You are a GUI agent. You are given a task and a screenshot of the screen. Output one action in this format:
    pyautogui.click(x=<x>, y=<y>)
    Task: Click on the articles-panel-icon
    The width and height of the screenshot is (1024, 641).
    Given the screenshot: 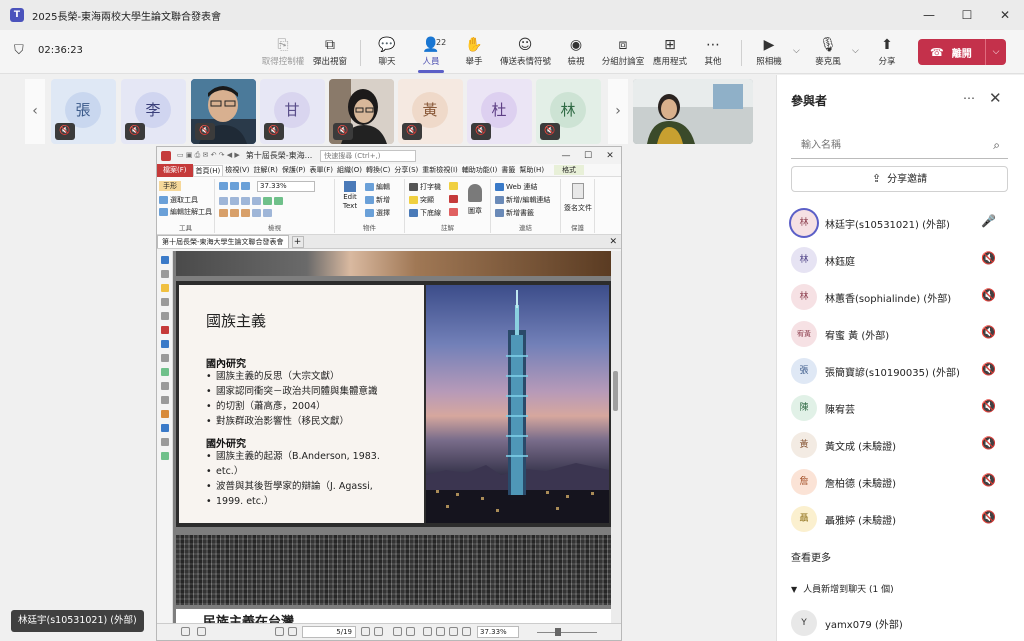 What is the action you would take?
    pyautogui.click(x=165, y=456)
    